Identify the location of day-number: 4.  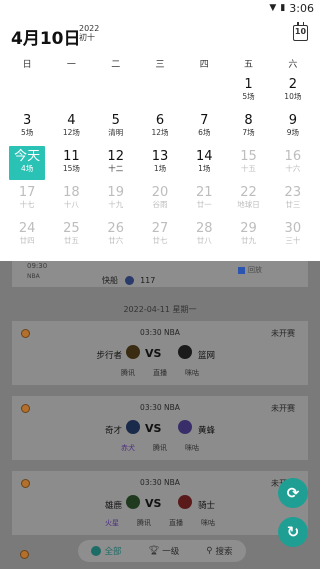
(71, 120).